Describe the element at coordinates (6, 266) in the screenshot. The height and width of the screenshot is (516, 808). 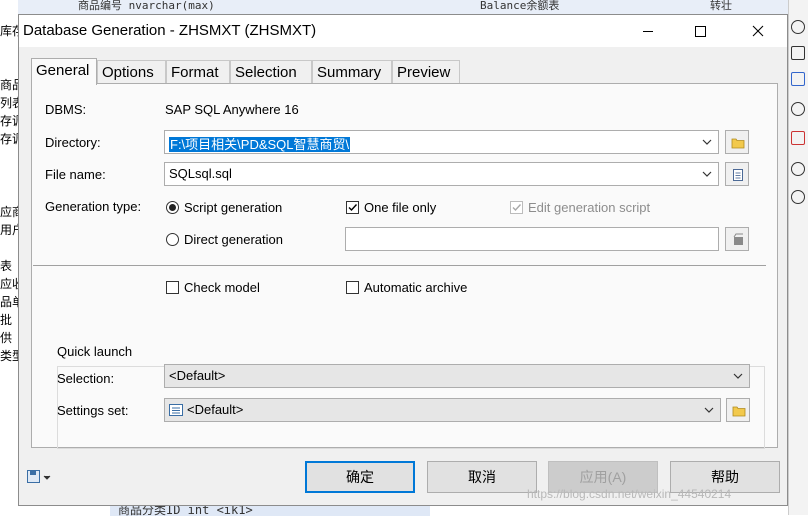
I see `bg-text: 表` at that location.